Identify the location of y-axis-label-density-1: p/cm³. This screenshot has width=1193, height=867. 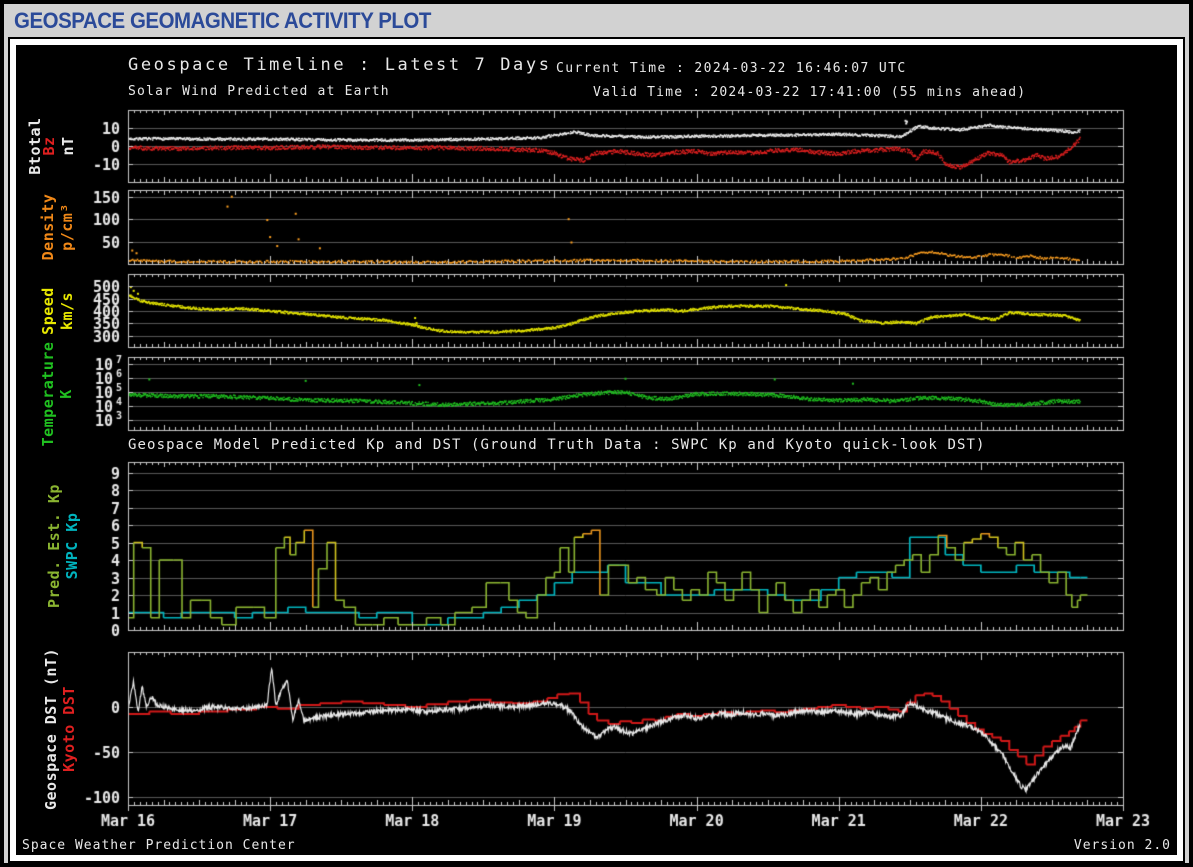
(67, 227).